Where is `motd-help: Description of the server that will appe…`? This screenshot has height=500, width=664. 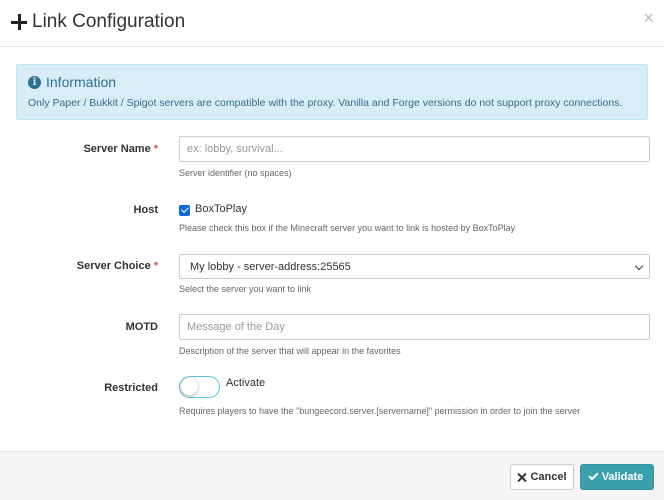 motd-help: Description of the server that will appe… is located at coordinates (290, 351).